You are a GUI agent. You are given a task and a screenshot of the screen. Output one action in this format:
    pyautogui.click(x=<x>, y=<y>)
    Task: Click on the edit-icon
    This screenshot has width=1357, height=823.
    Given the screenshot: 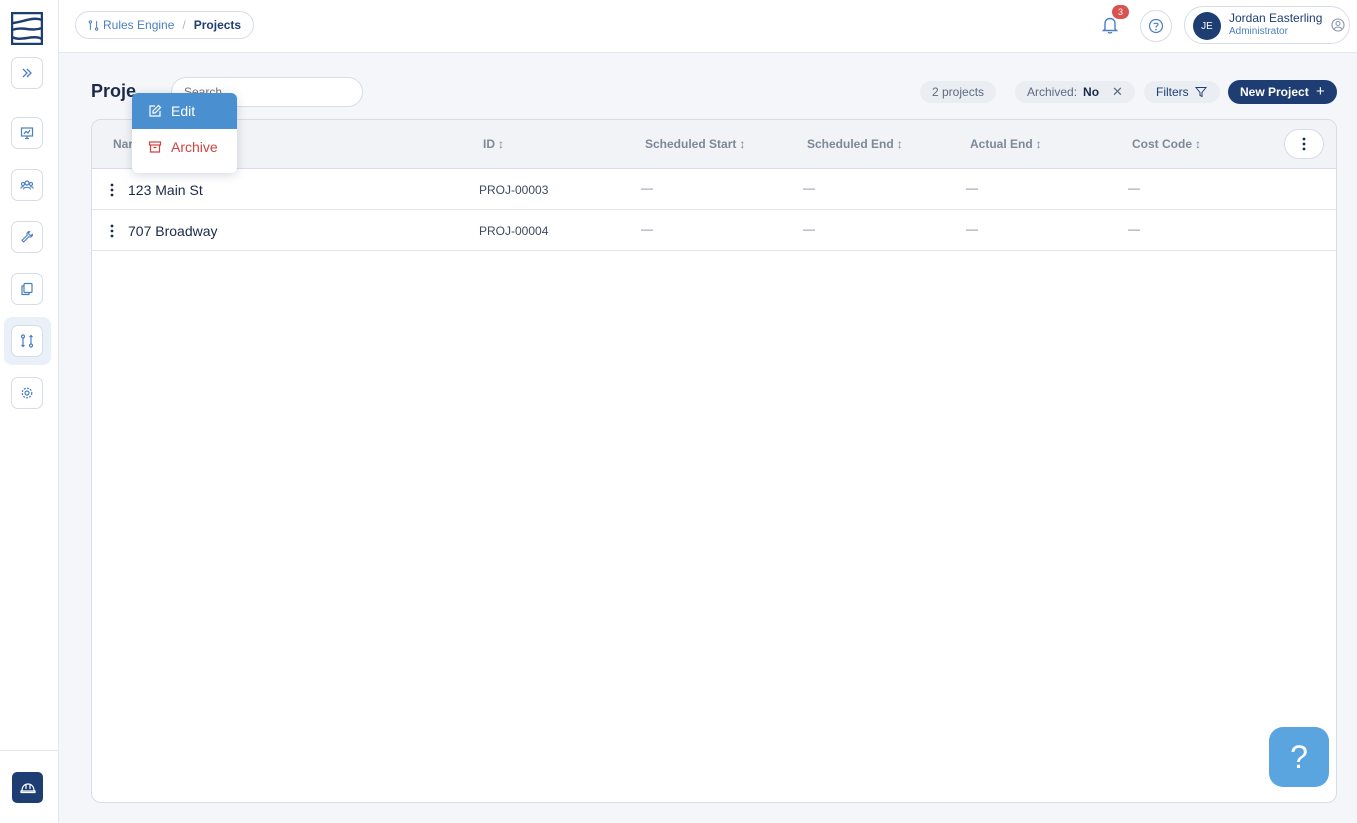 What is the action you would take?
    pyautogui.click(x=155, y=110)
    